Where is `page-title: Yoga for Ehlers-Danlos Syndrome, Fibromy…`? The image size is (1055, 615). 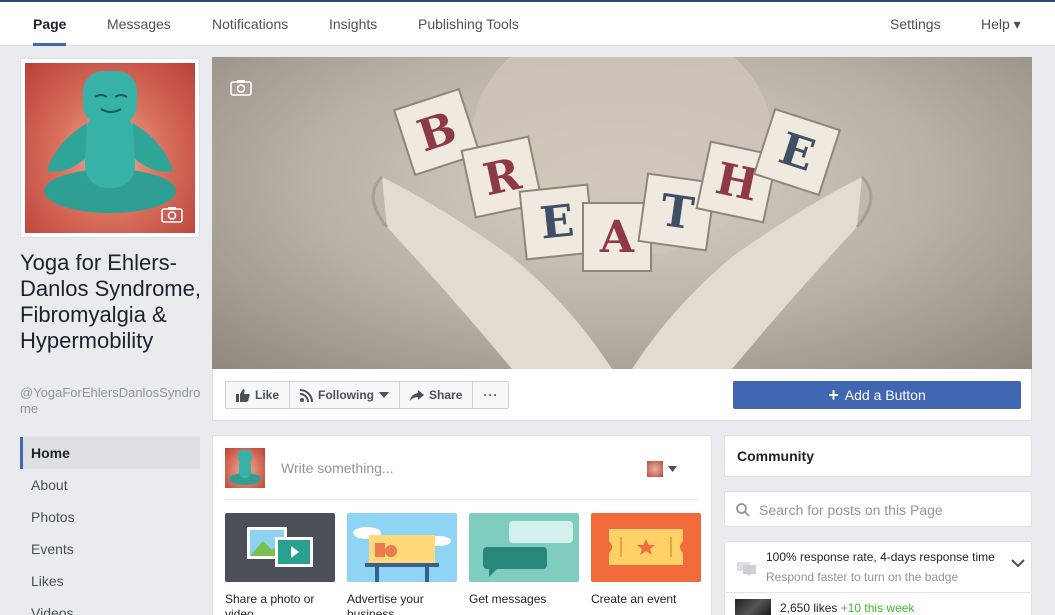
page-title: Yoga for Ehlers-Danlos Syndrome, Fibromy… is located at coordinates (110, 301).